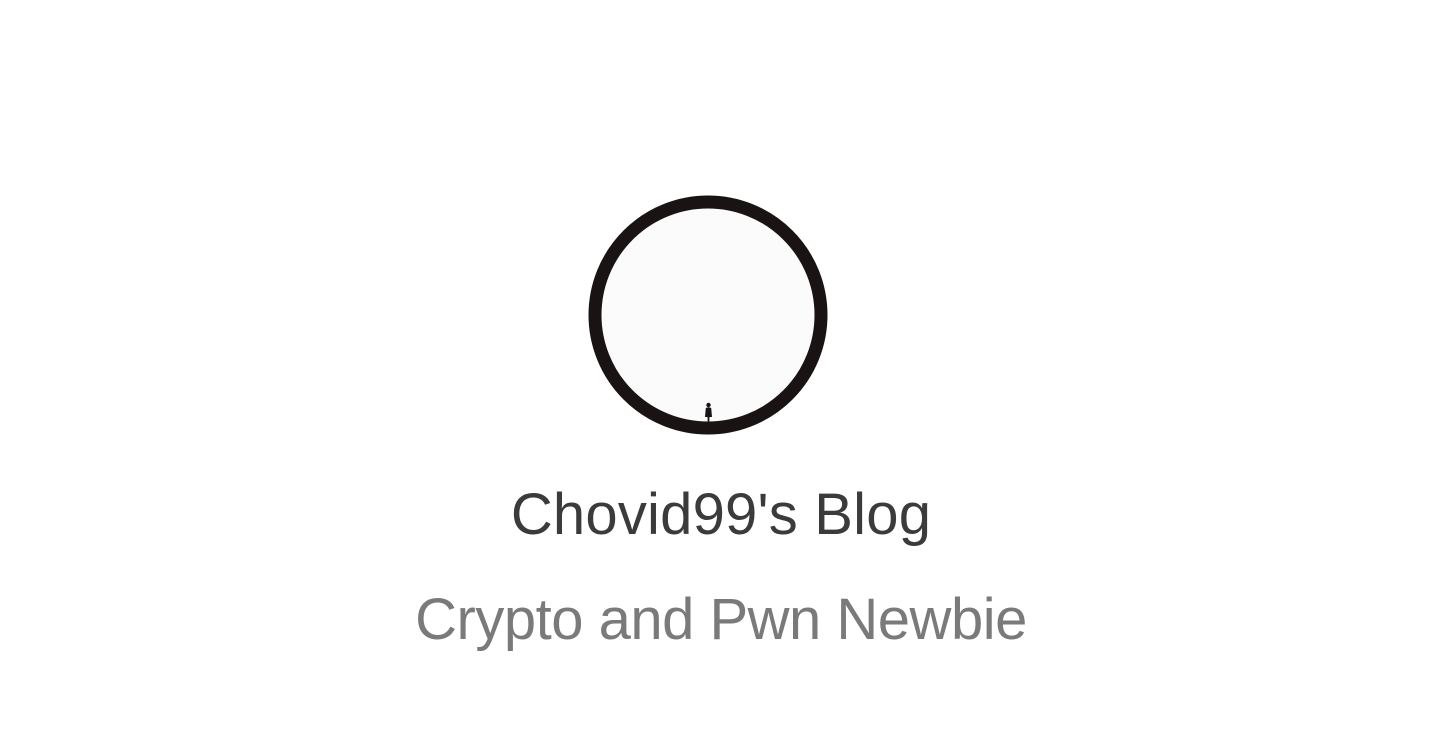  I want to click on site-title: Chovid99's Blog, so click(721, 515).